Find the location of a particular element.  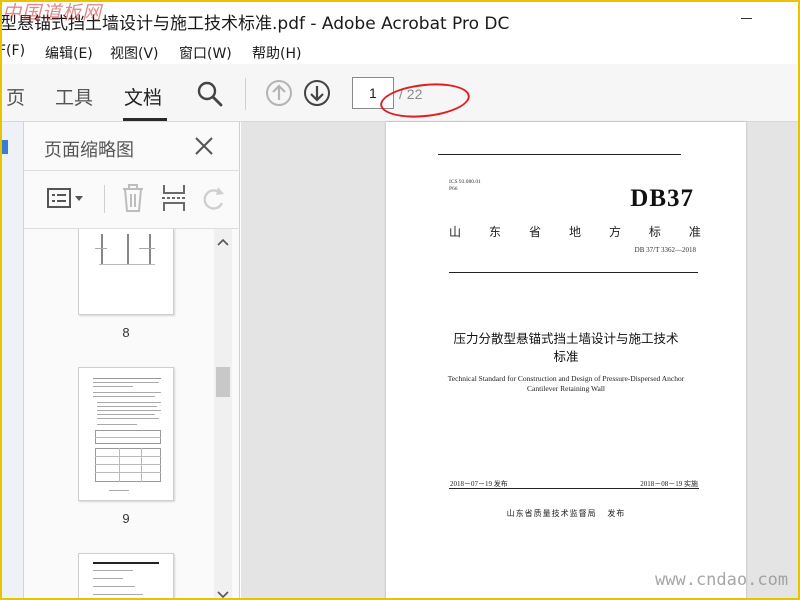

province-char: 东 is located at coordinates (494, 232).